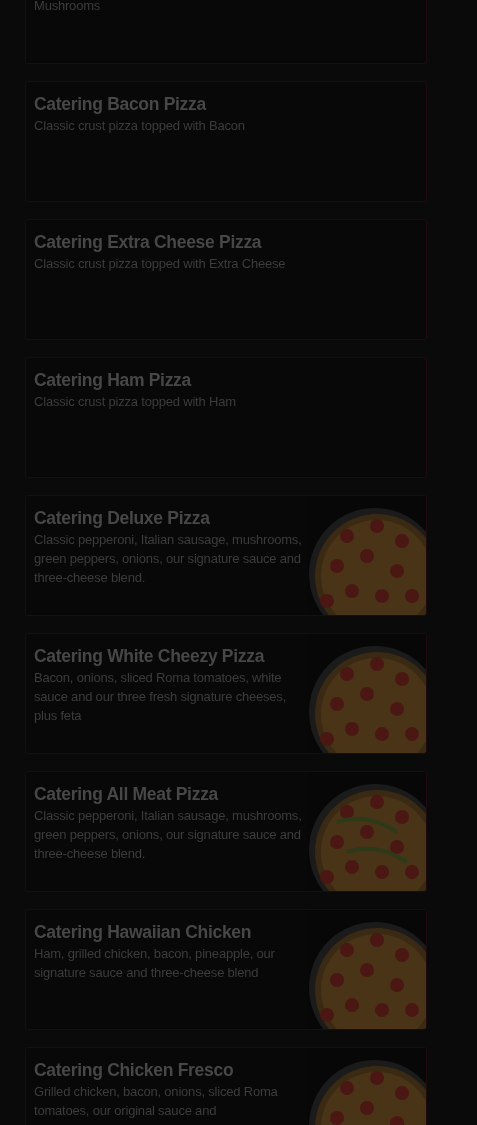 This screenshot has height=1125, width=477. What do you see at coordinates (121, 104) in the screenshot?
I see `item-title: Catering Bacon Pizza` at bounding box center [121, 104].